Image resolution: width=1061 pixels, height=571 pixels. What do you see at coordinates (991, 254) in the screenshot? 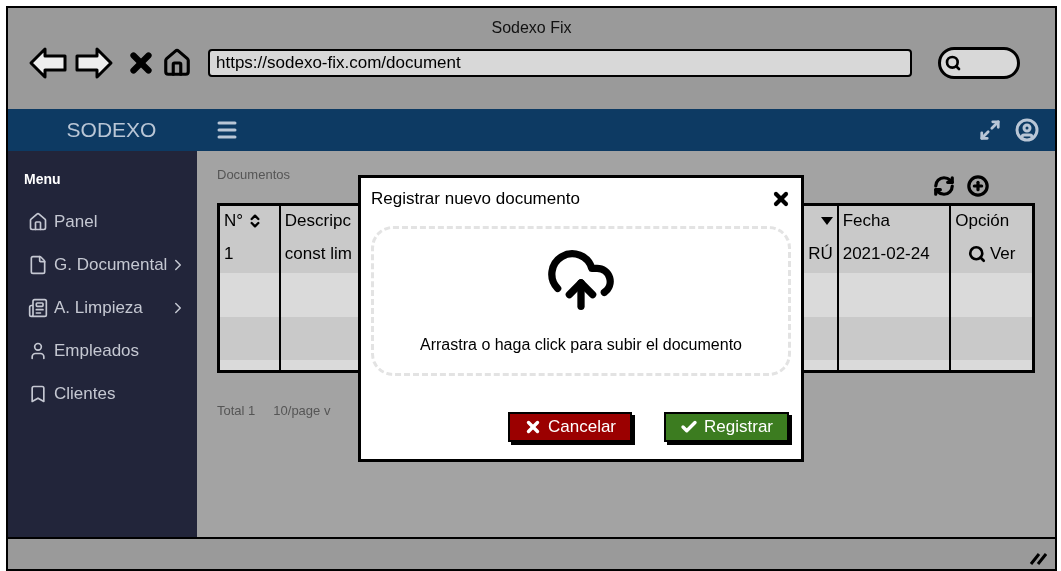
I see `view-link: Ver` at bounding box center [991, 254].